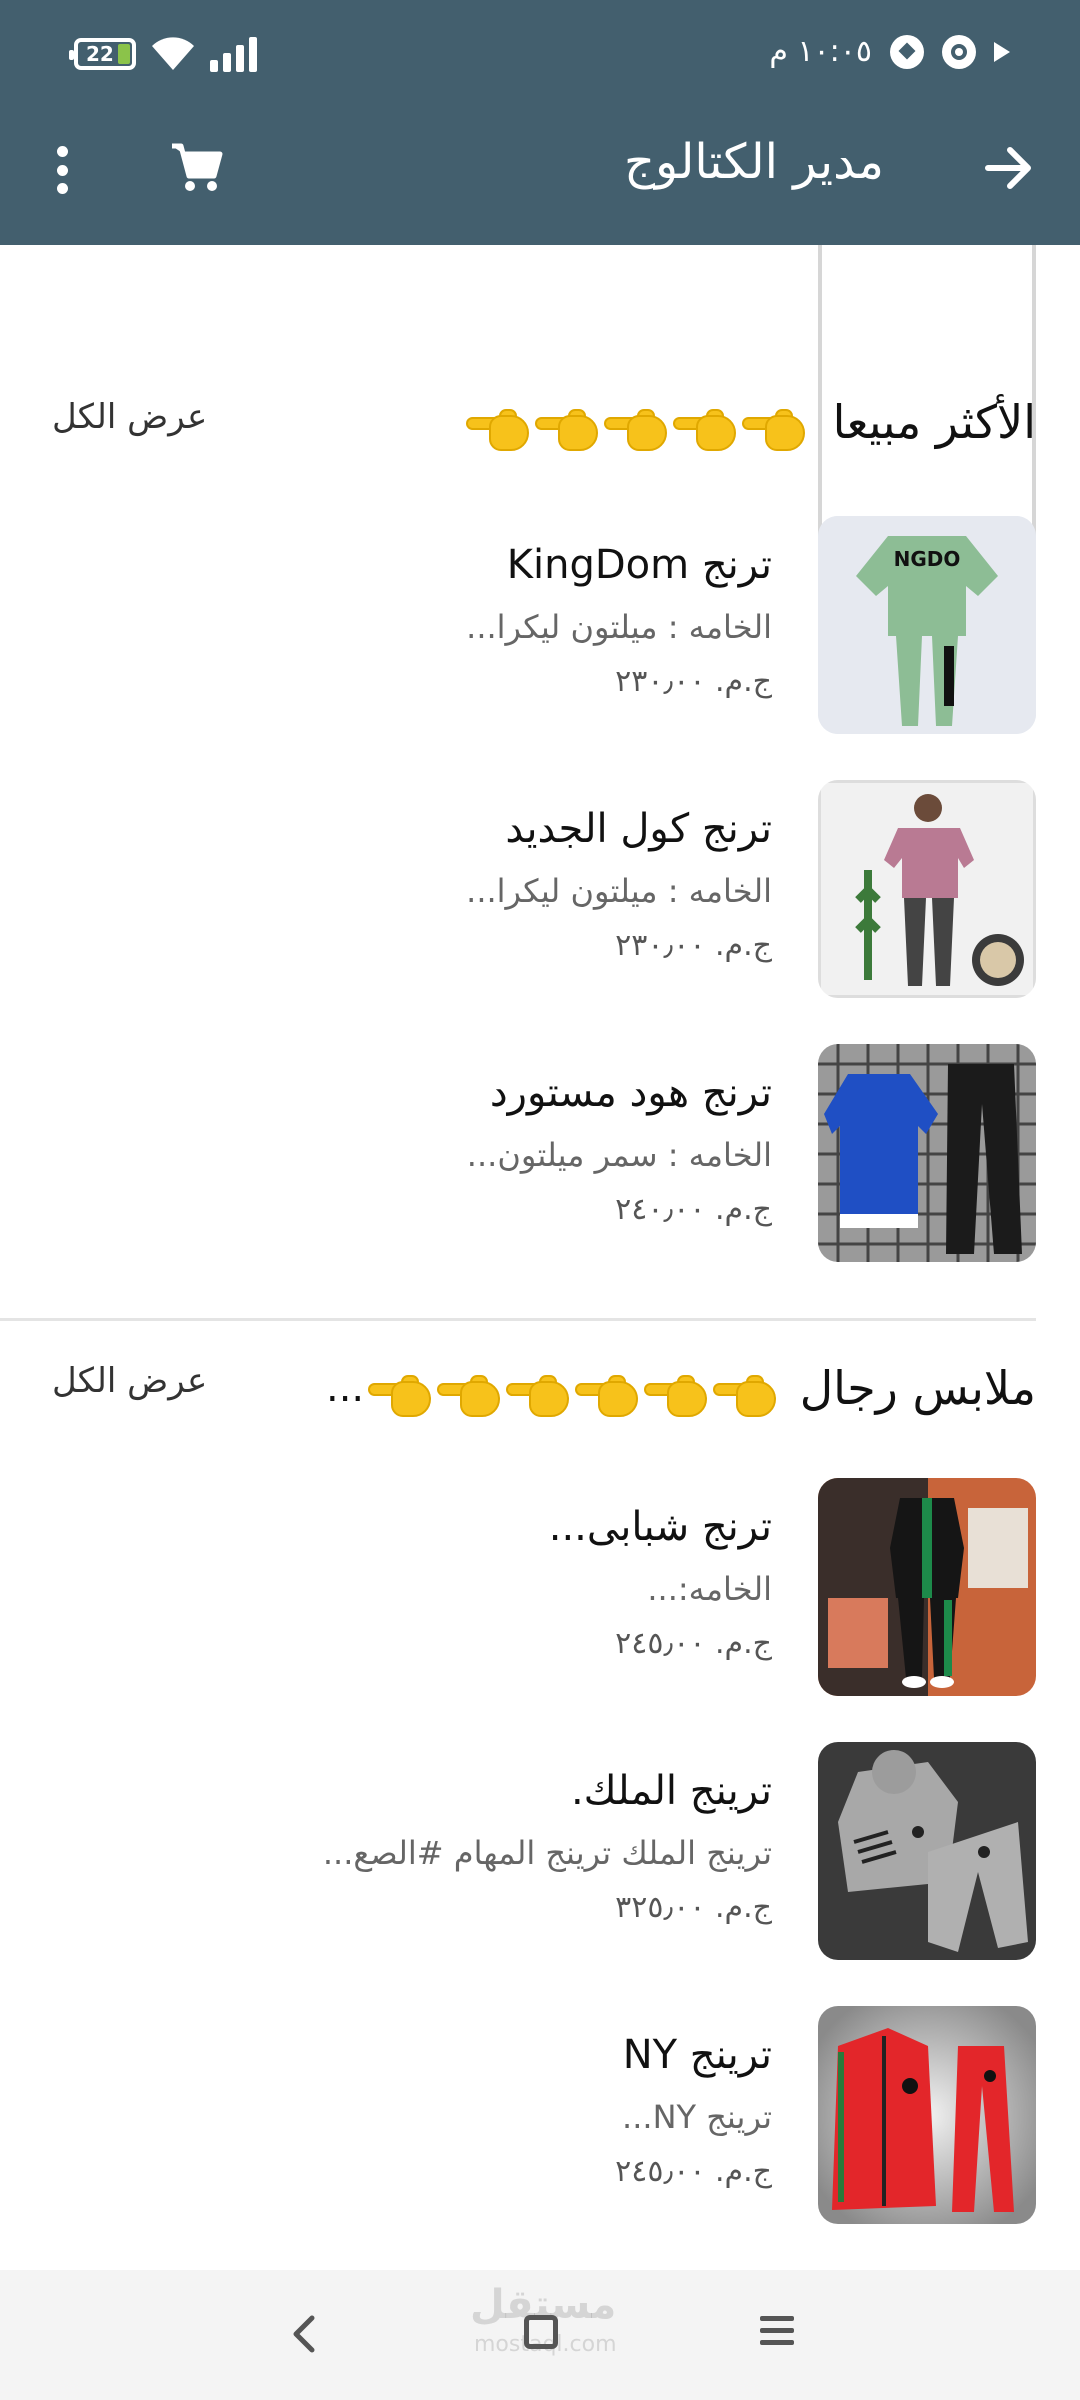 The height and width of the screenshot is (2400, 1080). I want to click on status-bar: 22 ١٠:٠٥ م, so click(540, 58).